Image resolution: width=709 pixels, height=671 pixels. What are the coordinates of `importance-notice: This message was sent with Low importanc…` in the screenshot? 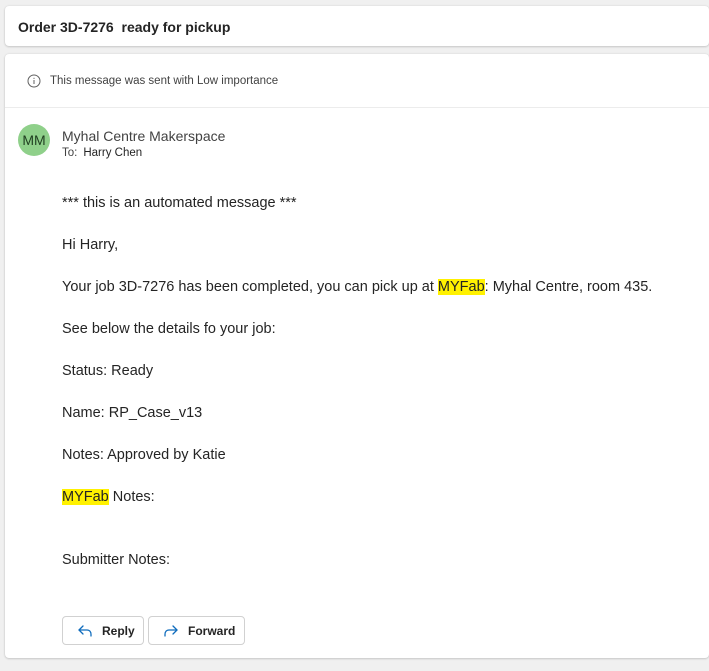 It's located at (164, 81).